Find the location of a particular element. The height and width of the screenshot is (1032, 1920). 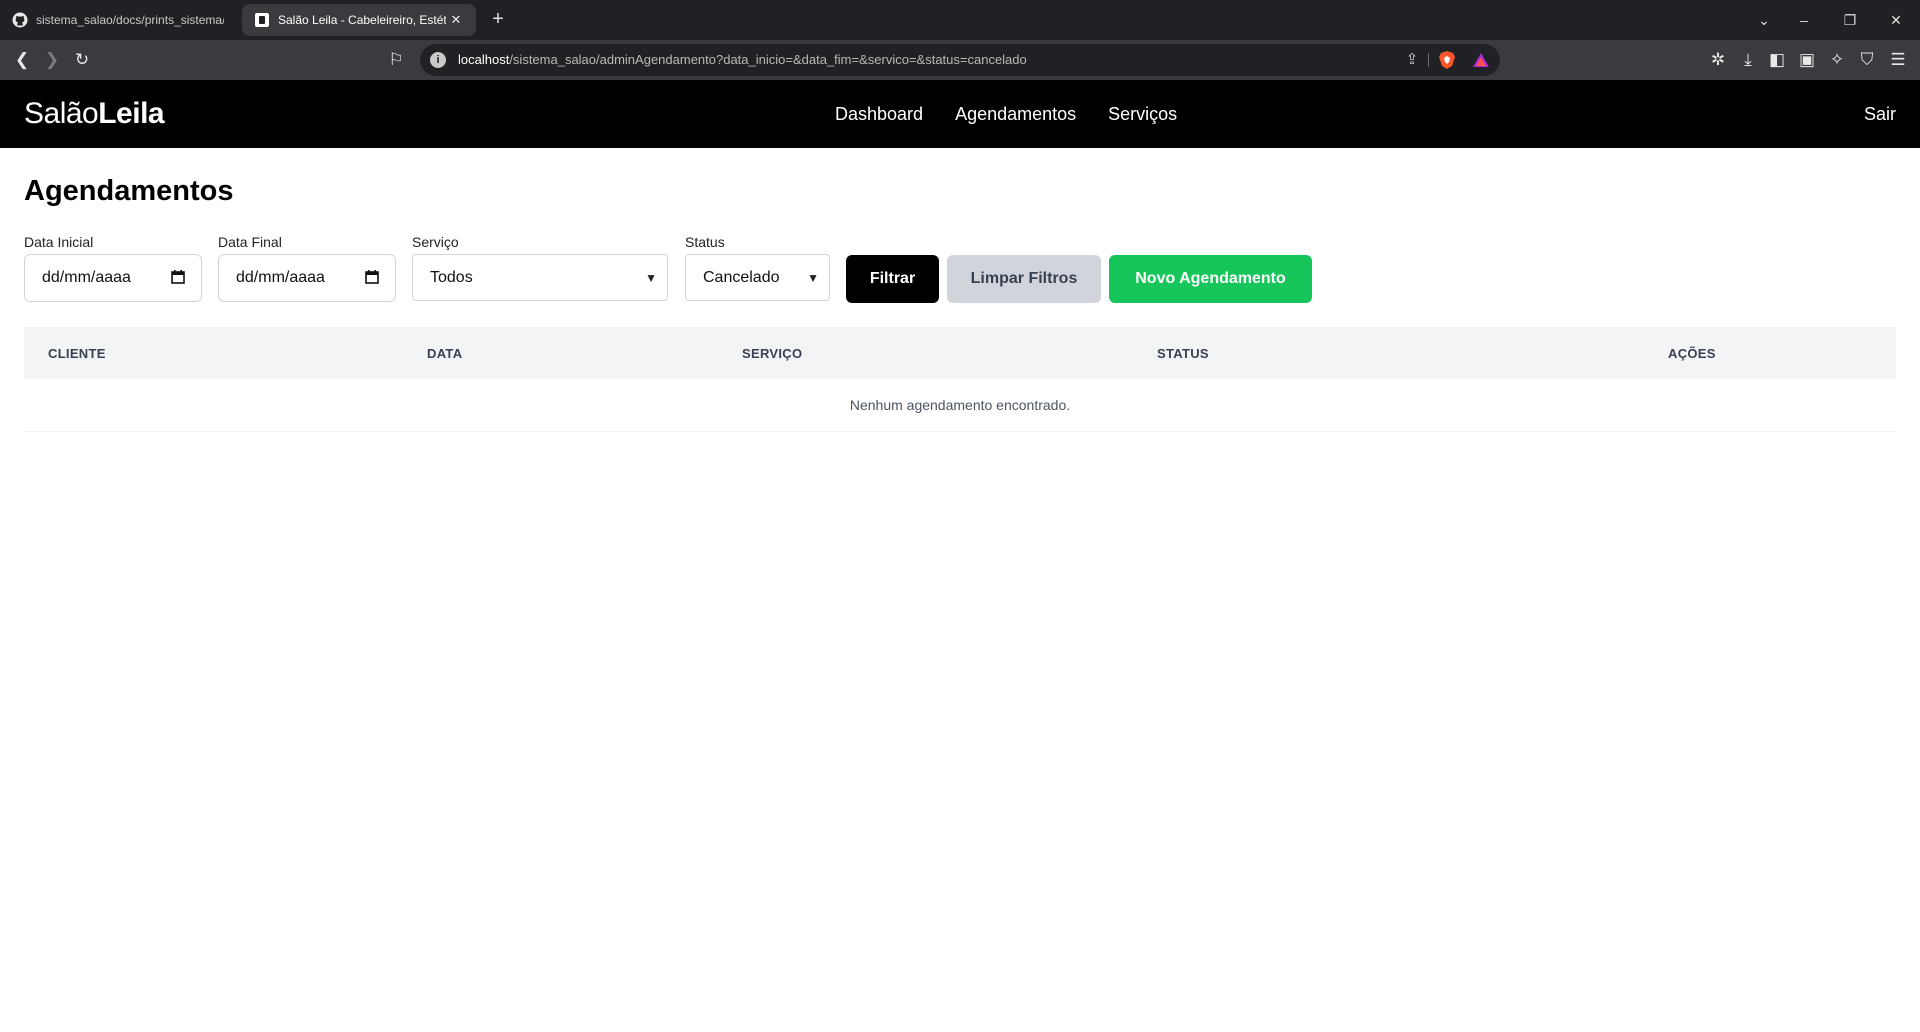

menu-icon: ☰ is located at coordinates (1898, 60).